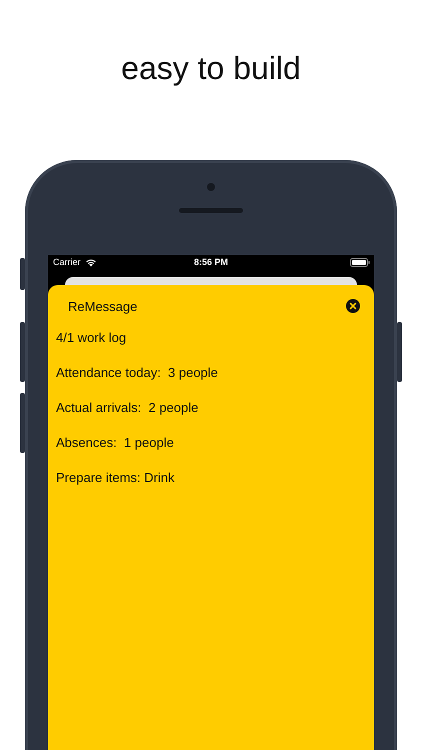  What do you see at coordinates (90, 262) in the screenshot?
I see `wifi-icon` at bounding box center [90, 262].